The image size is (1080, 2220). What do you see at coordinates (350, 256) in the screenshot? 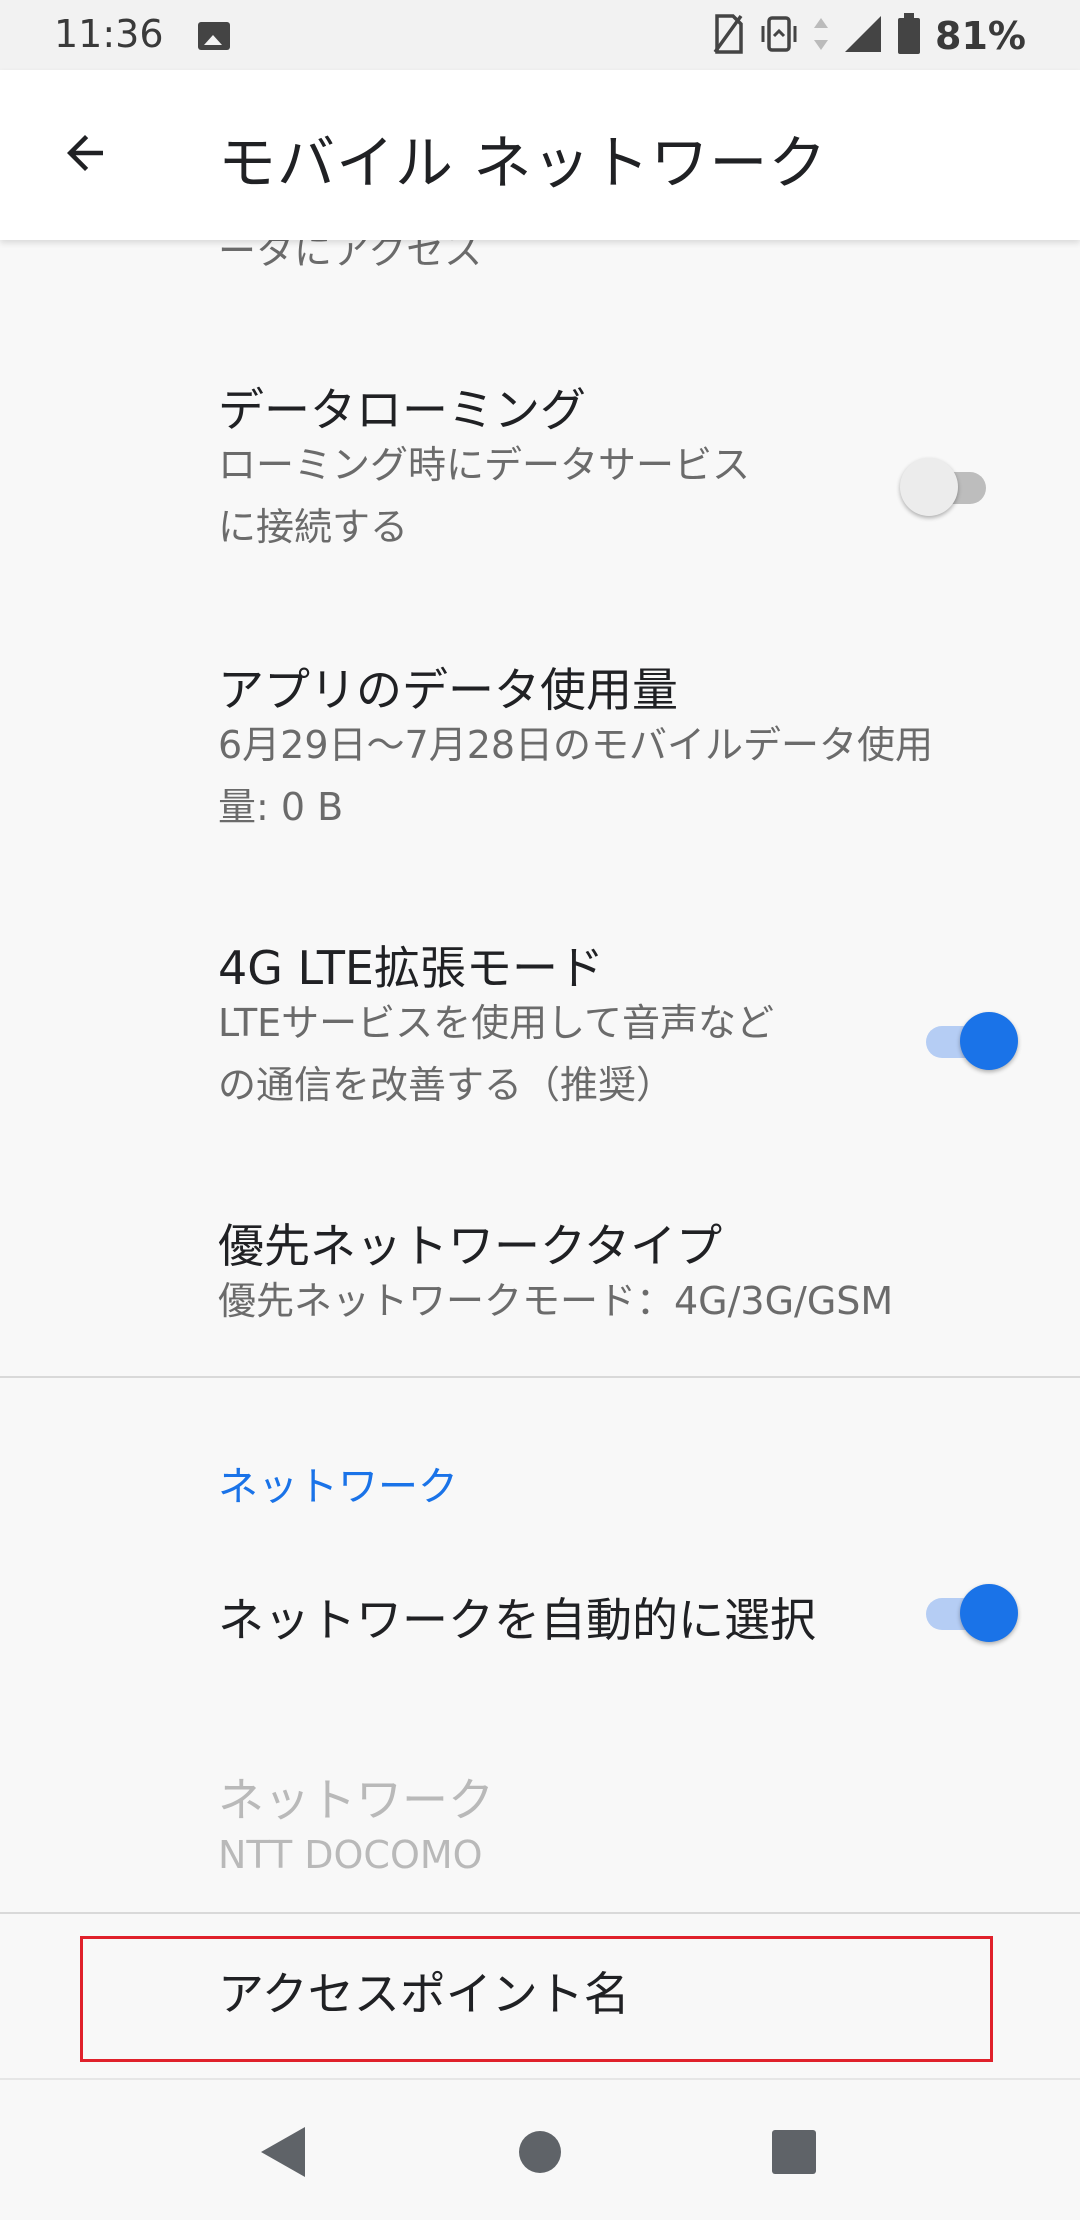
I see `partial-item-subtitle: ータにアクセス` at bounding box center [350, 256].